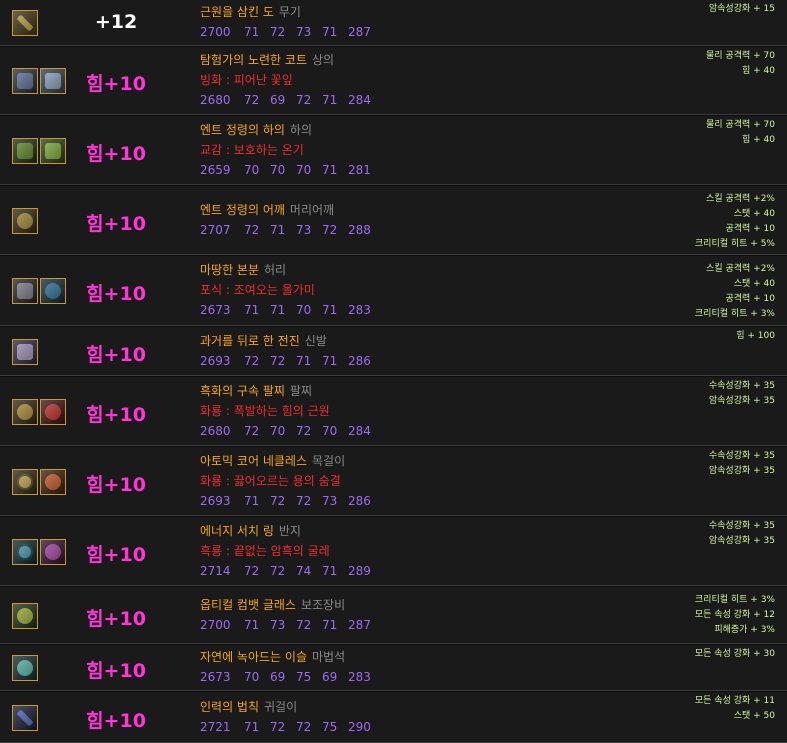  Describe the element at coordinates (289, 150) in the screenshot. I see `item-info: 엔트 정령의 하의 하의 교감 : 보호하는 온기 2659 70 70 70 71 281` at that location.